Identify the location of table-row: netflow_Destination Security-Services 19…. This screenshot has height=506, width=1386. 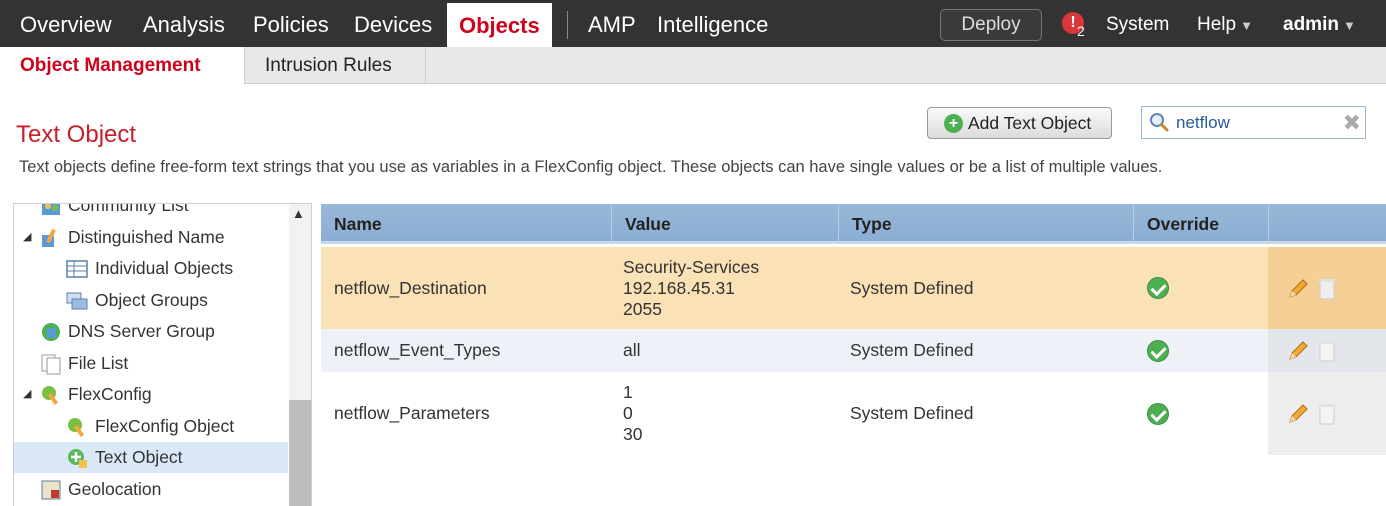
(853, 288).